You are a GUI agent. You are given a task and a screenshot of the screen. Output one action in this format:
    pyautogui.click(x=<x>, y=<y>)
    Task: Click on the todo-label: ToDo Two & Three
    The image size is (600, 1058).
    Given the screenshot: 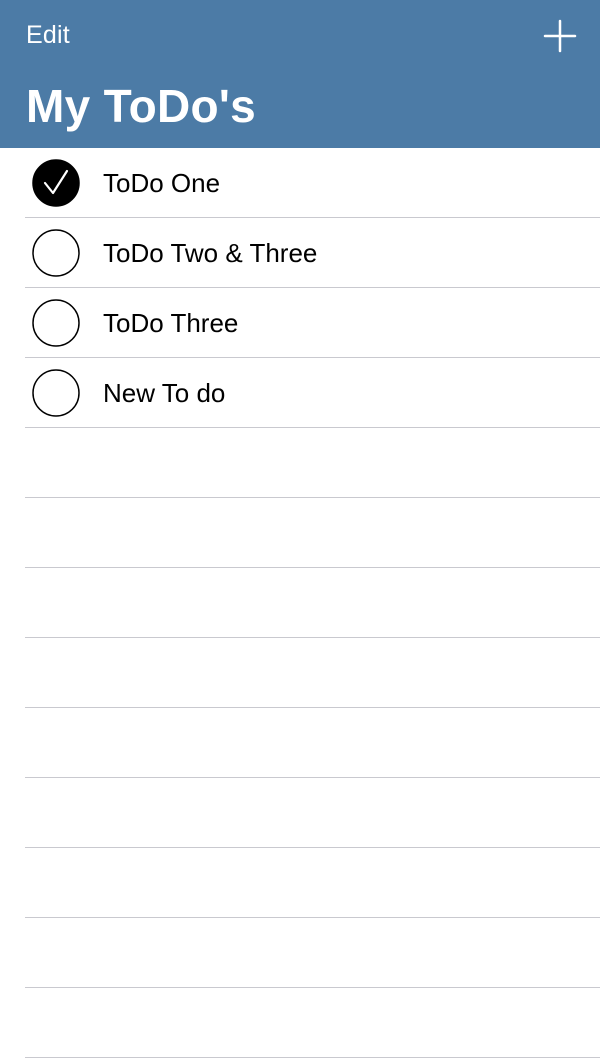 What is the action you would take?
    pyautogui.click(x=210, y=253)
    